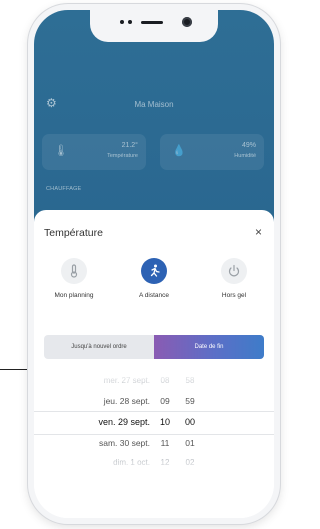 Image resolution: width=320 pixels, height=529 pixels. Describe the element at coordinates (234, 295) in the screenshot. I see `mode-label: Hors gel` at that location.